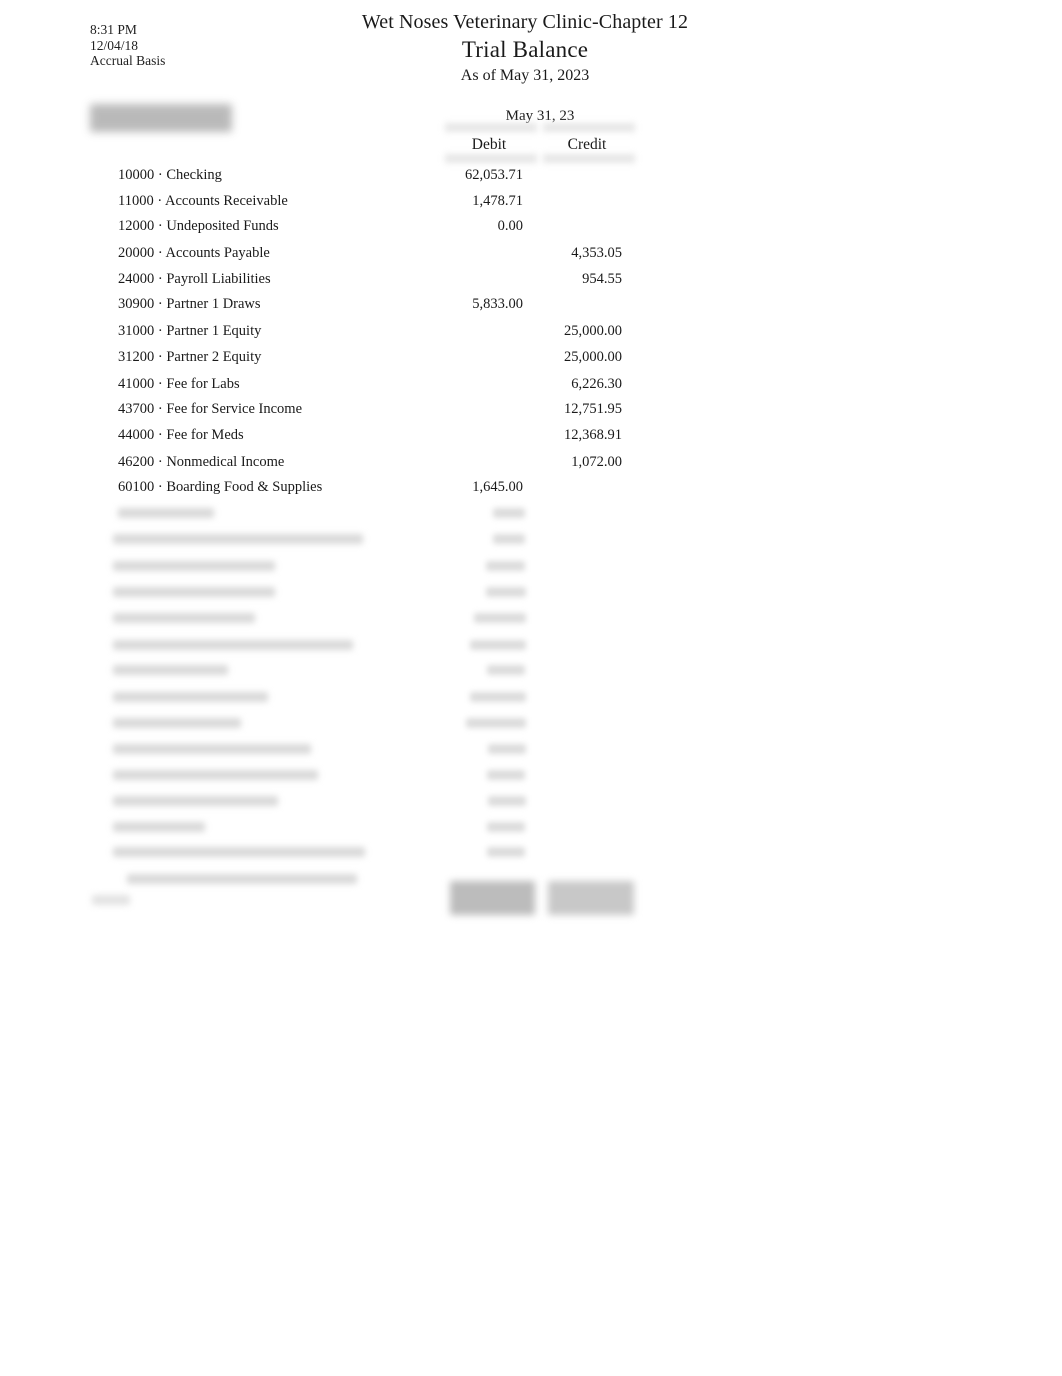 Image resolution: width=1062 pixels, height=1376 pixels. What do you see at coordinates (494, 175) in the screenshot?
I see `debit-amount: 62,053.71` at bounding box center [494, 175].